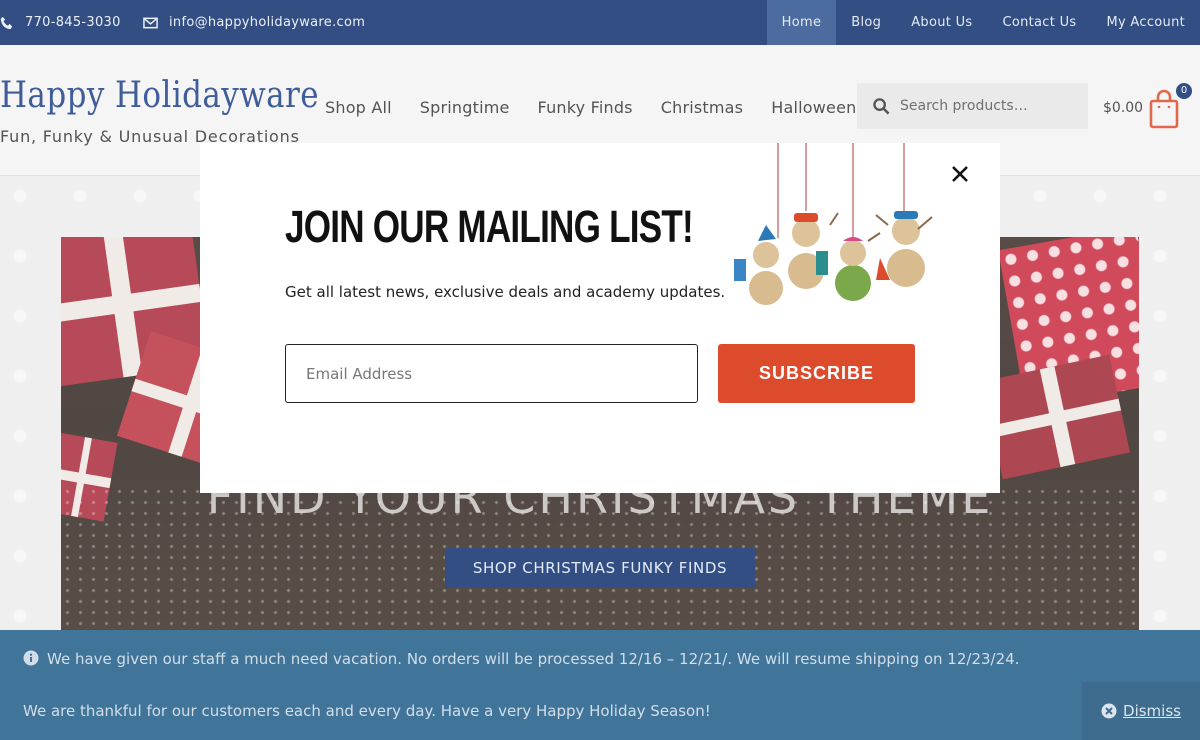 Image resolution: width=1200 pixels, height=740 pixels. Describe the element at coordinates (960, 174) in the screenshot. I see `close-icon` at that location.